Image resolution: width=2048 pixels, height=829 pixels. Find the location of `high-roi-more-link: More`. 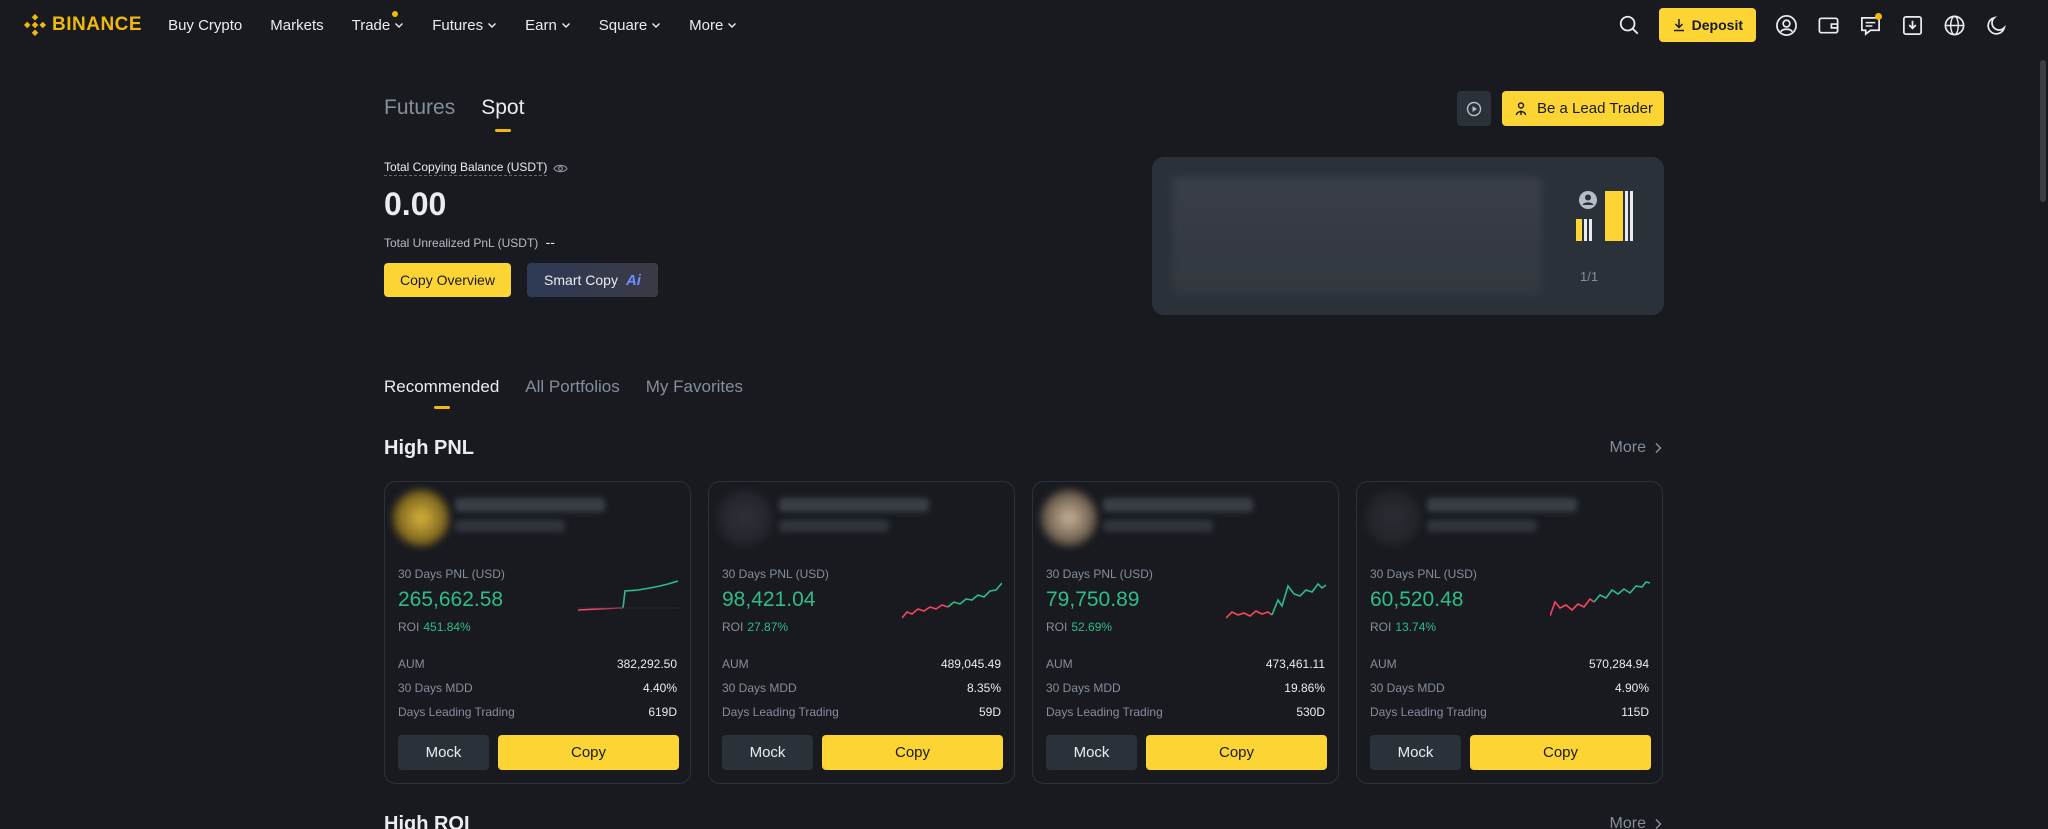

high-roi-more-link: More is located at coordinates (1637, 822).